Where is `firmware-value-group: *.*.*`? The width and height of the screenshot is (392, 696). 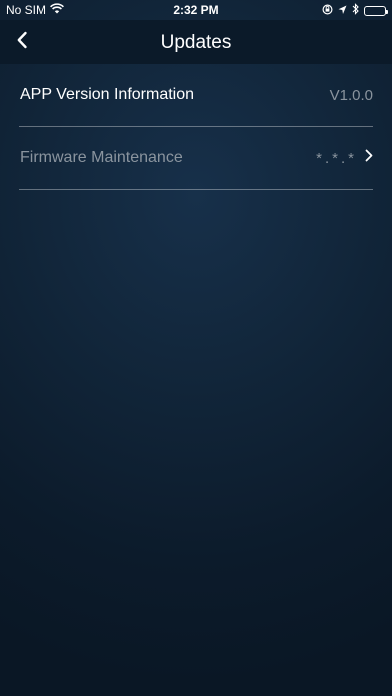
firmware-value-group: *.*.* is located at coordinates (344, 158).